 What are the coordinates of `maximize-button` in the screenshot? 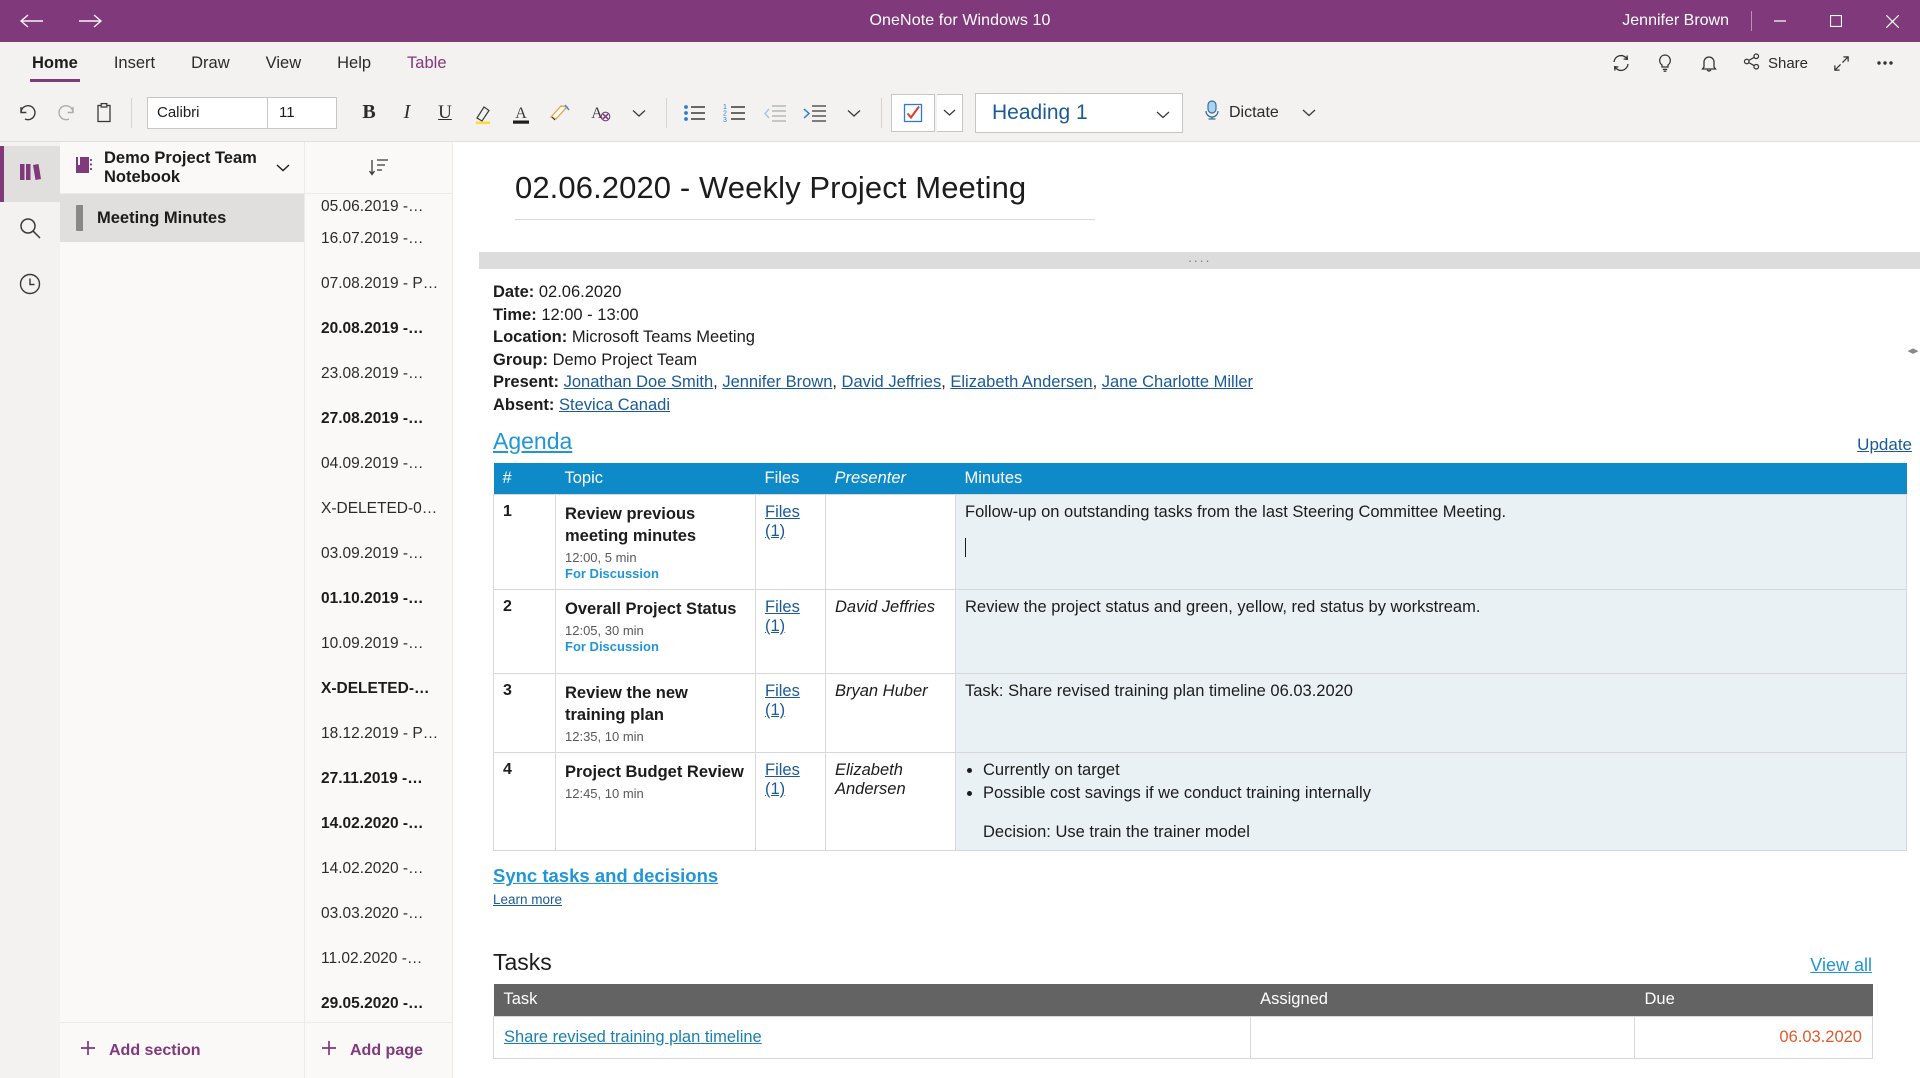 It's located at (1836, 21).